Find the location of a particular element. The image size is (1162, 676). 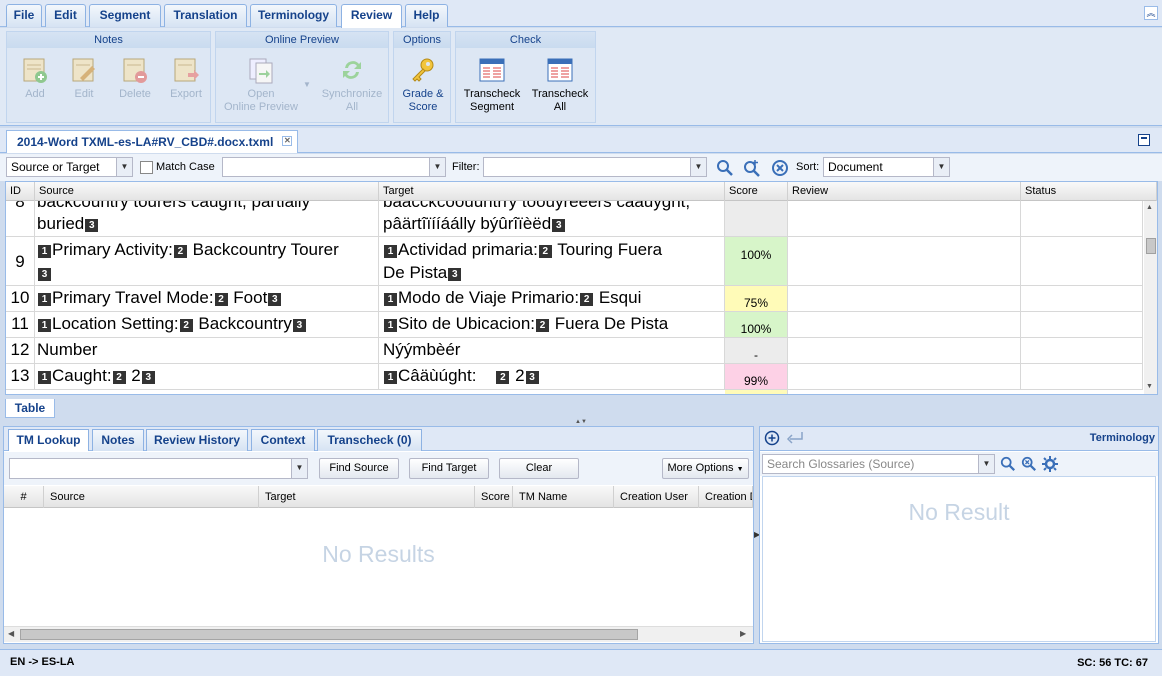

scroll-right-icon: ▶ is located at coordinates (743, 633).